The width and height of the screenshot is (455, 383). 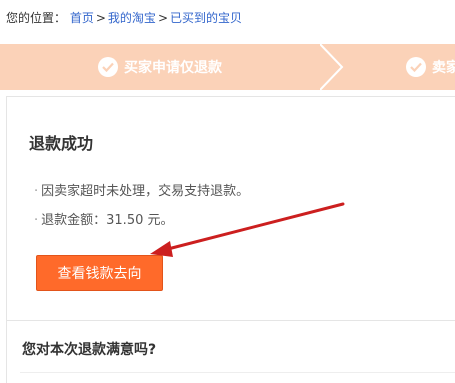 What do you see at coordinates (61, 143) in the screenshot?
I see `refund-status-title: 退款成功` at bounding box center [61, 143].